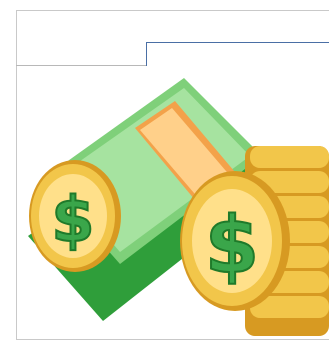  What do you see at coordinates (237, 54) in the screenshot?
I see `text-field` at bounding box center [237, 54].